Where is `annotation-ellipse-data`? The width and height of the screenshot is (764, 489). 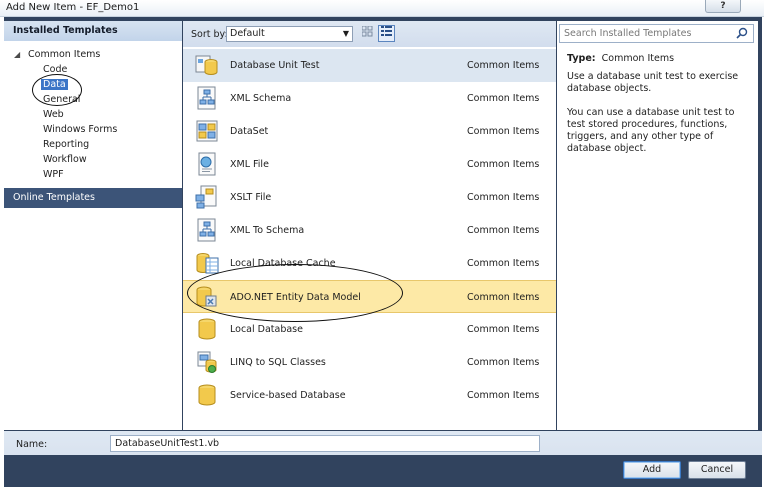 annotation-ellipse-data is located at coordinates (57, 90).